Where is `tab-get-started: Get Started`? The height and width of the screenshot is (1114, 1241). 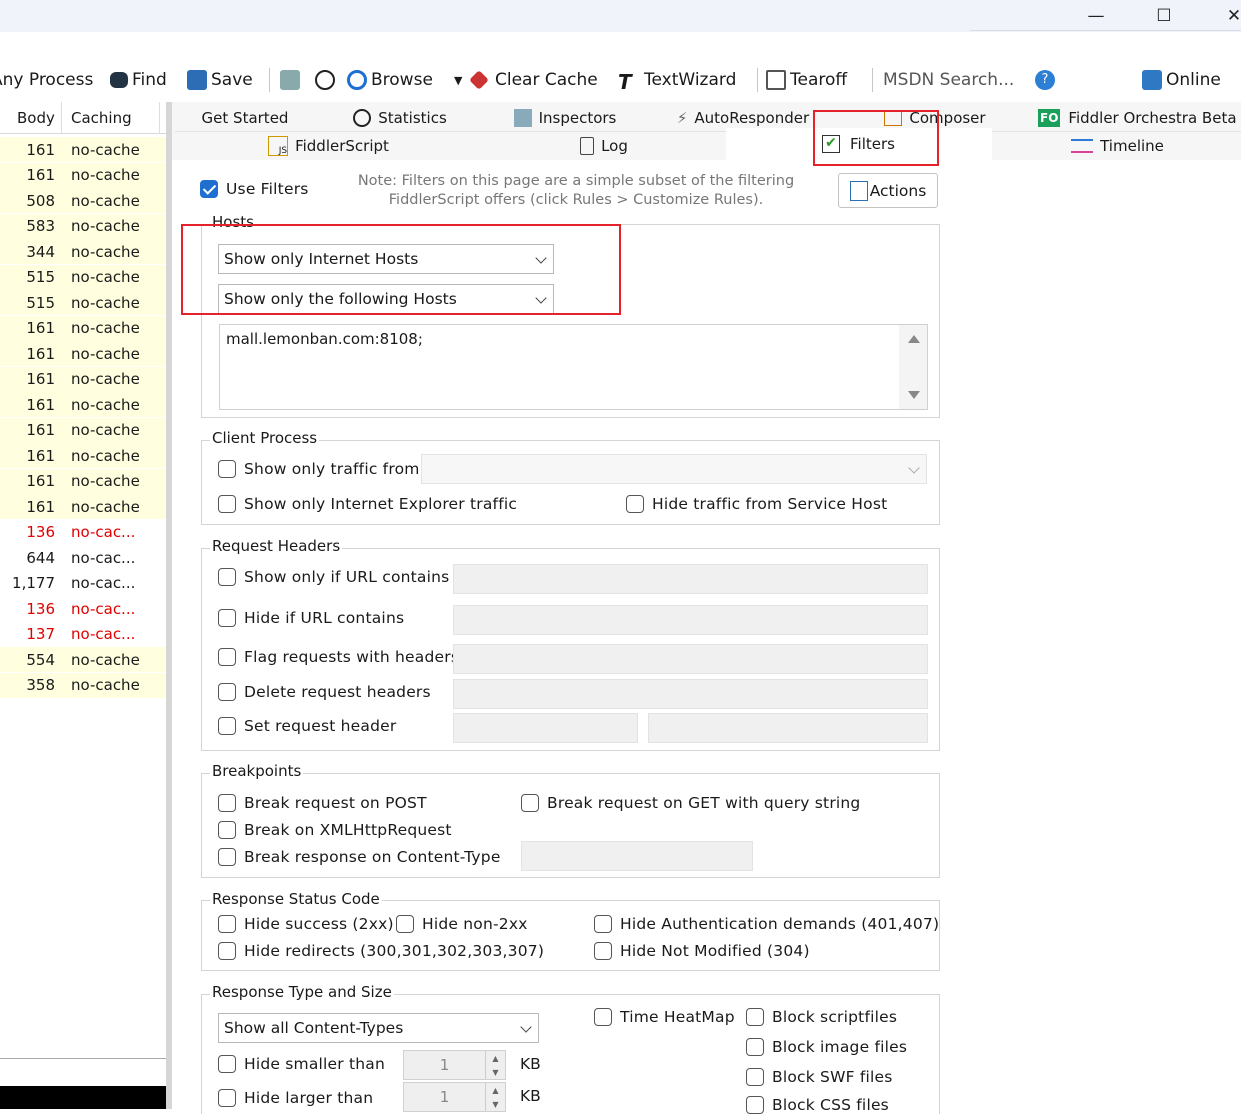 tab-get-started: Get Started is located at coordinates (245, 118).